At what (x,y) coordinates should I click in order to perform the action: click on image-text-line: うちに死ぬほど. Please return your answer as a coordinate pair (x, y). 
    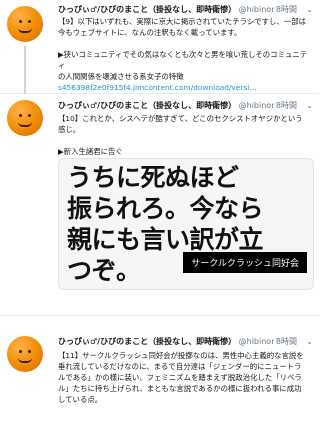
    Looking at the image, I should click on (153, 177).